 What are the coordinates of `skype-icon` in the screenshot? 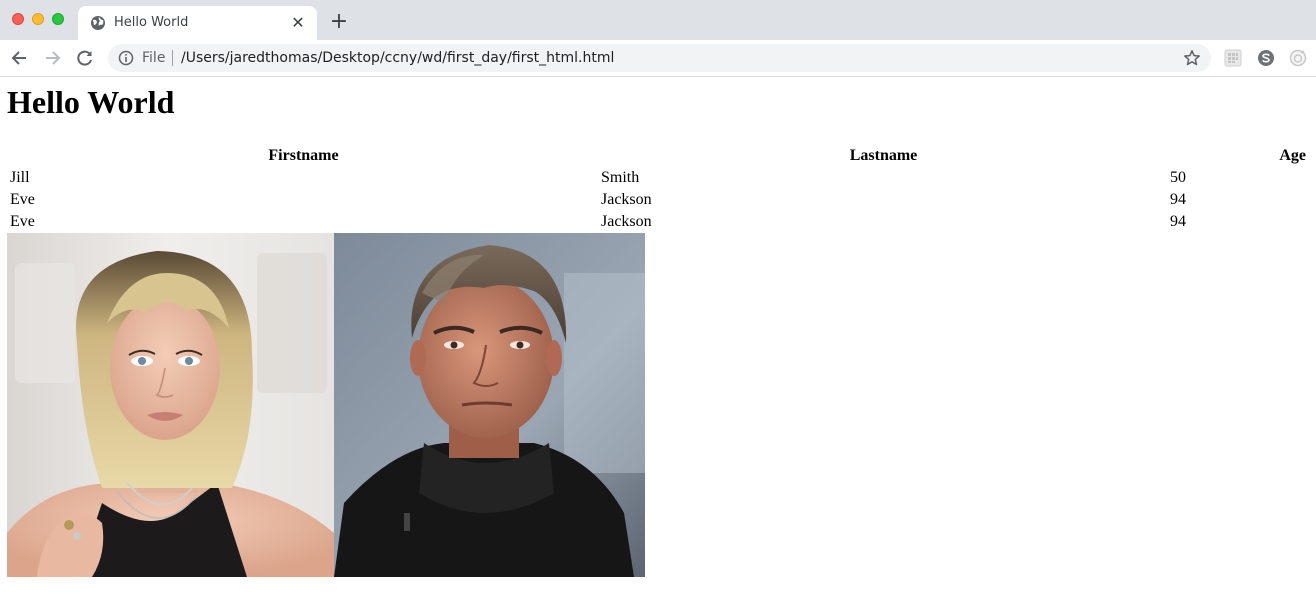 It's located at (1266, 58).